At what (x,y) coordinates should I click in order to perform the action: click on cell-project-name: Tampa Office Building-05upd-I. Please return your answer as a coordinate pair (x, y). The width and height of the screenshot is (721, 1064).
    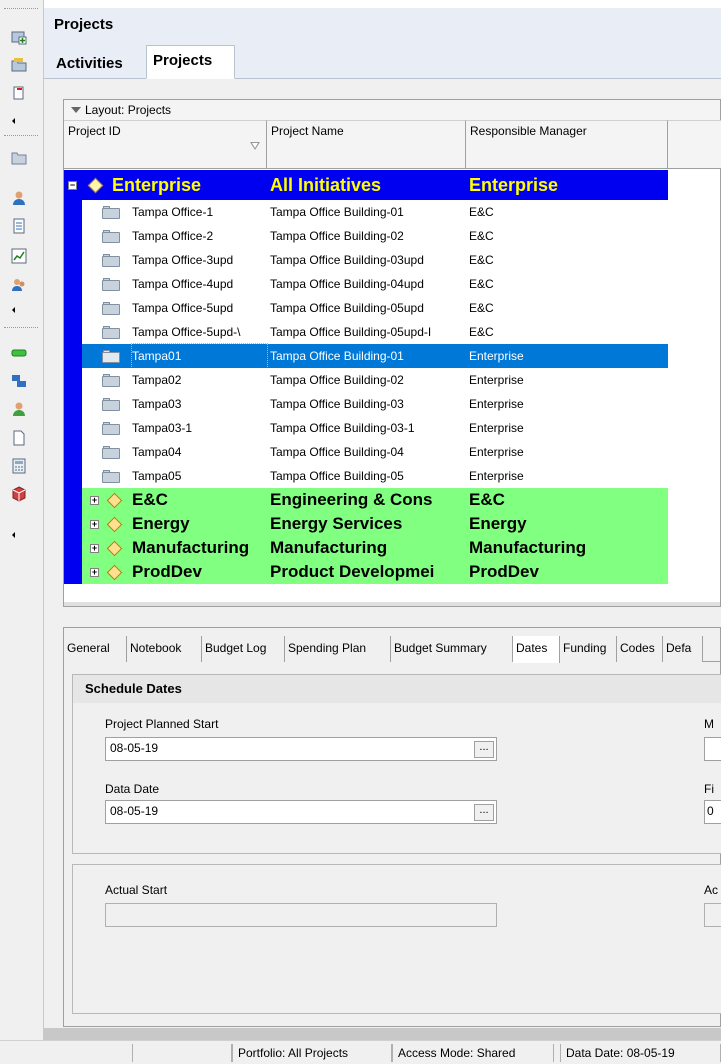
    Looking at the image, I should click on (368, 332).